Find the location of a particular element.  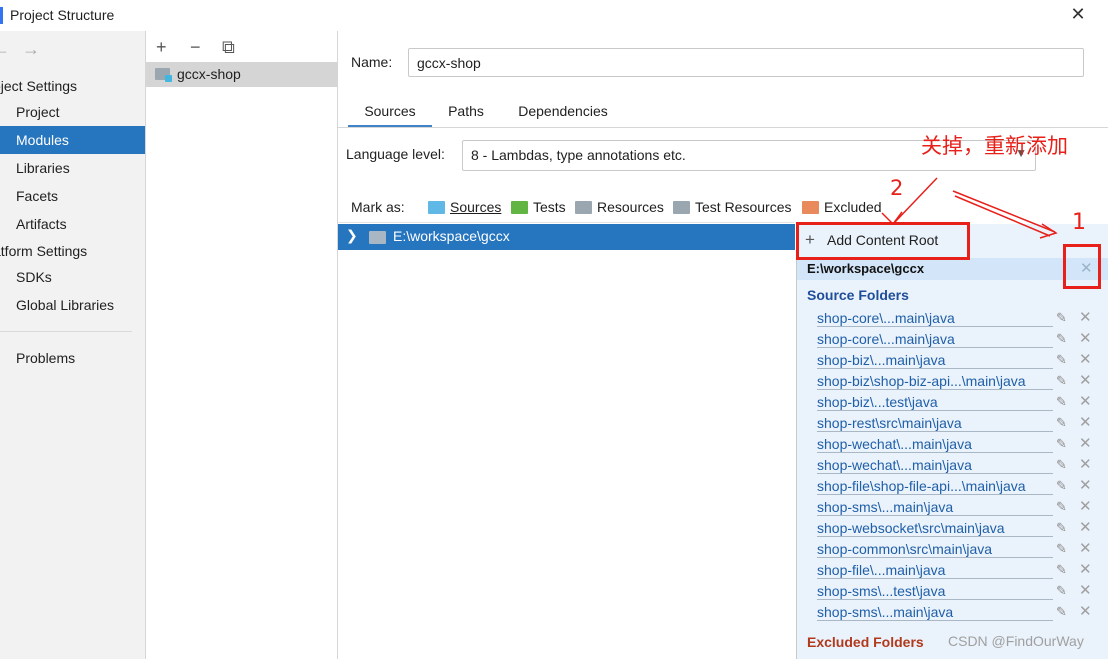

source-folder-row: shop-core\...main\java ✎ ✕ is located at coordinates (952, 318).